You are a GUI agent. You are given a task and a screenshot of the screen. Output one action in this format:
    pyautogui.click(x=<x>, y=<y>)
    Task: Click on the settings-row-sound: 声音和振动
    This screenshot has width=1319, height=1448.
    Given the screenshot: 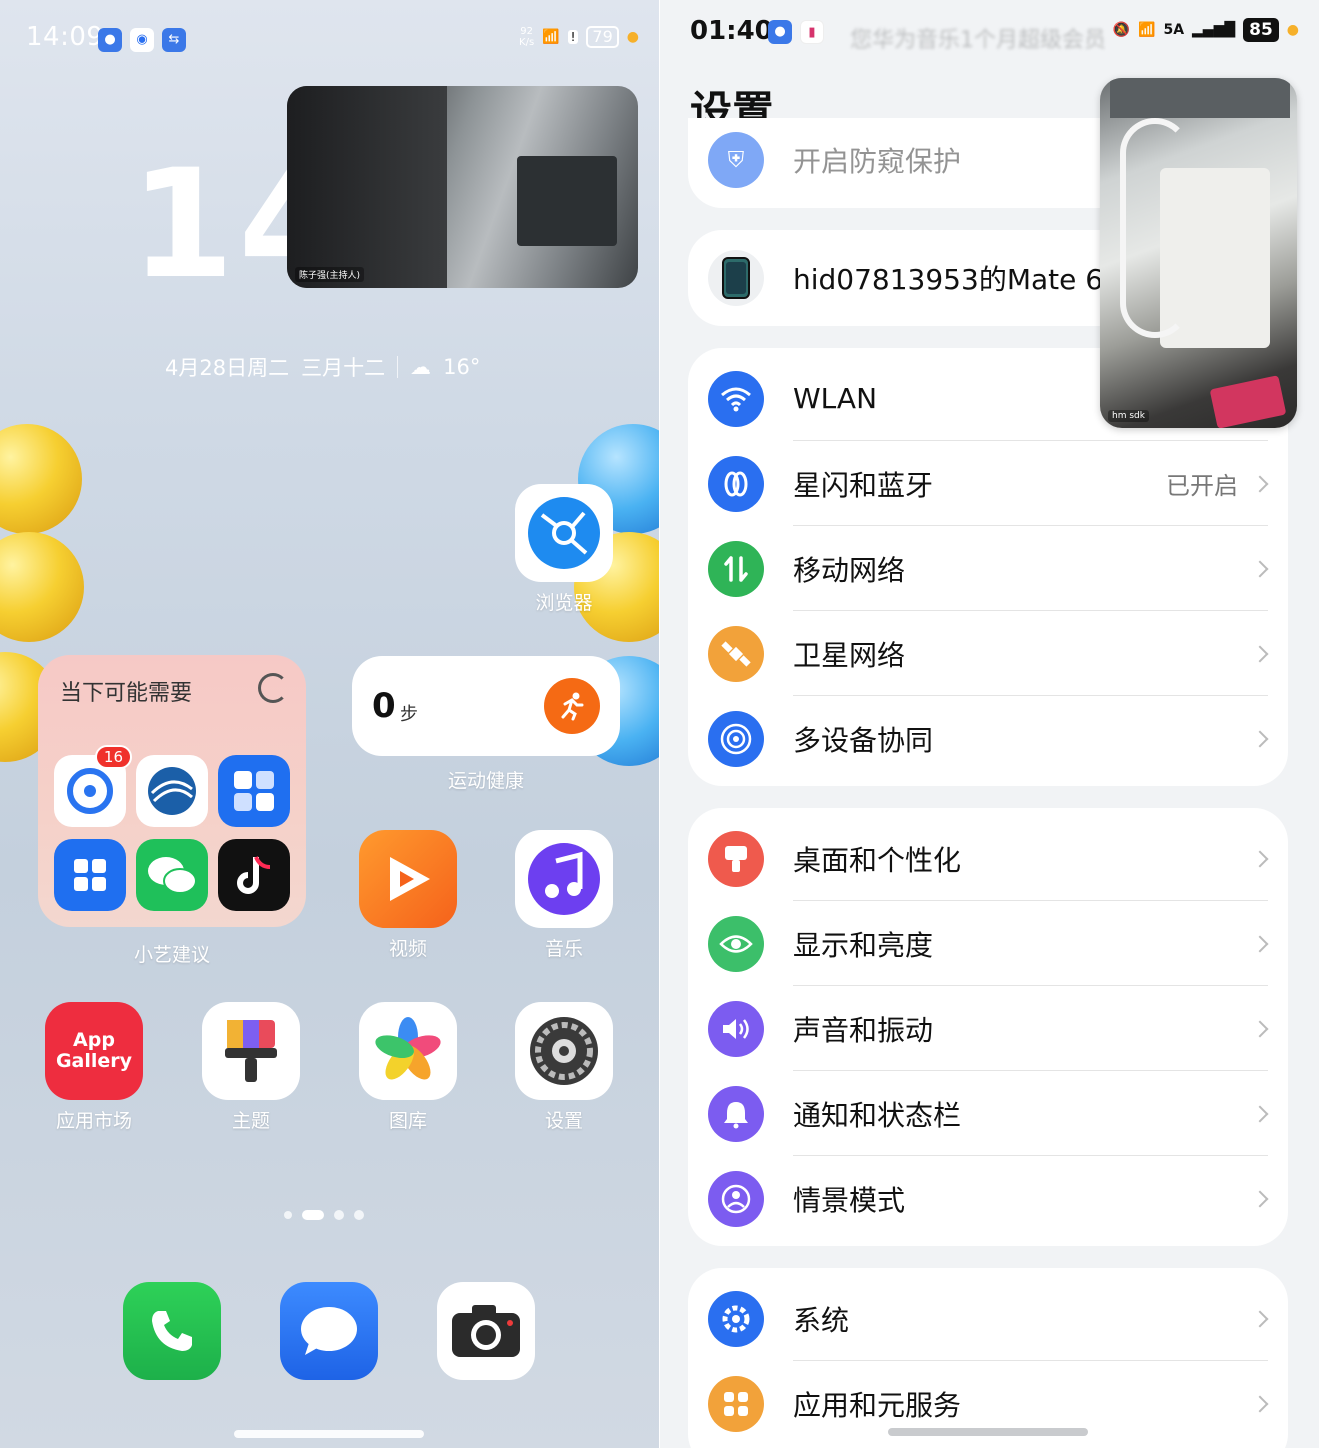 What is the action you would take?
    pyautogui.click(x=988, y=1028)
    